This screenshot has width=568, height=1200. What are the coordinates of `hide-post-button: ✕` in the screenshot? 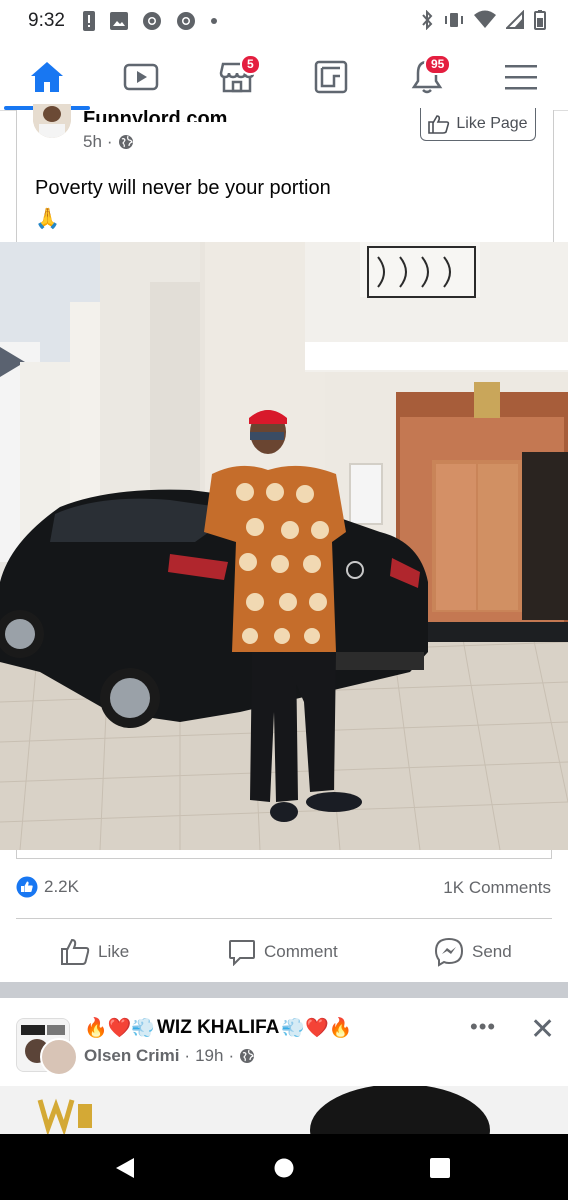 It's located at (542, 1029).